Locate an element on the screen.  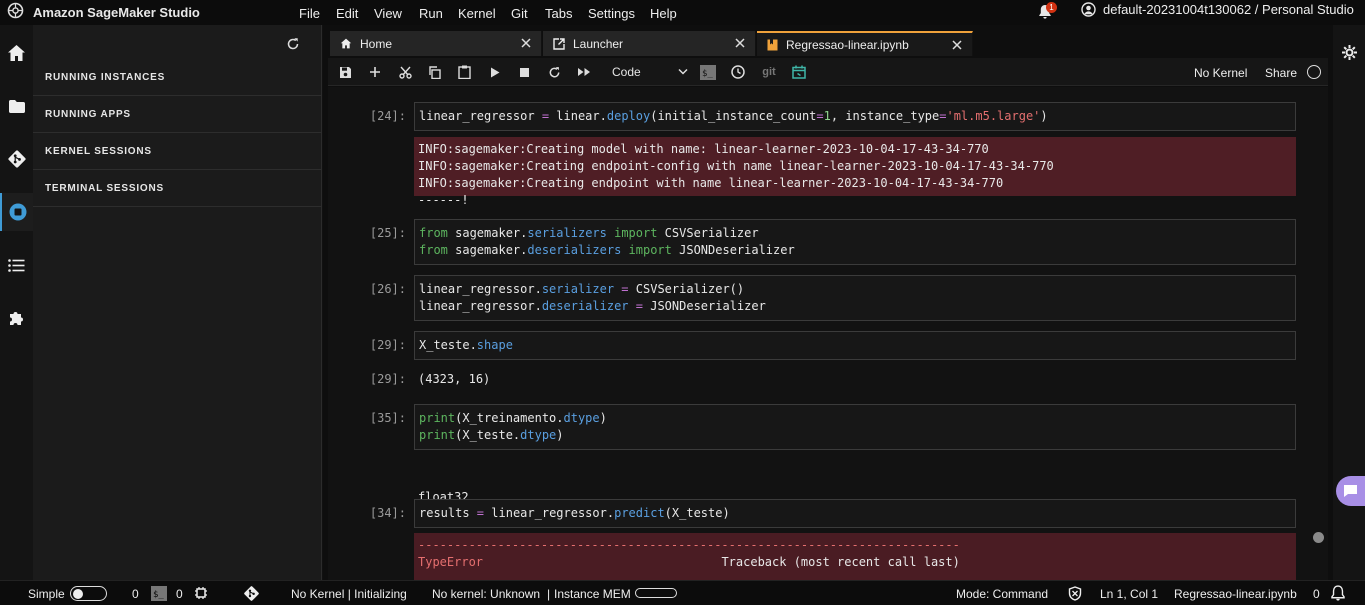
activity-file-browser is located at coordinates (16, 106).